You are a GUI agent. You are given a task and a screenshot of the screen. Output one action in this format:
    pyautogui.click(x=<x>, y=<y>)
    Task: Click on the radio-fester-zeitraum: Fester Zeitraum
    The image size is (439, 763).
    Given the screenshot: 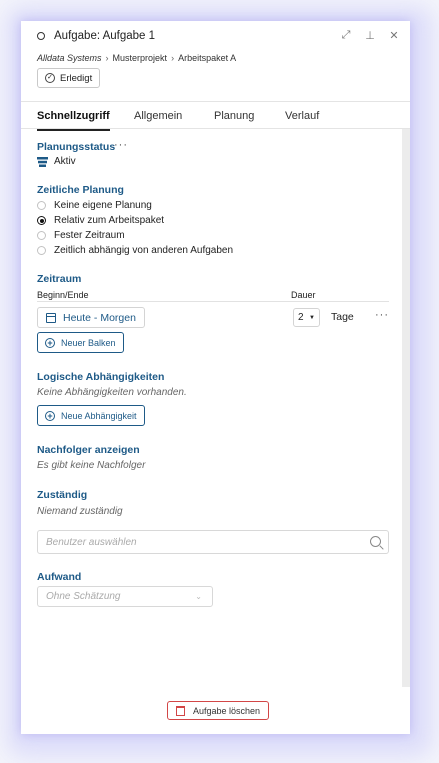 What is the action you would take?
    pyautogui.click(x=81, y=235)
    